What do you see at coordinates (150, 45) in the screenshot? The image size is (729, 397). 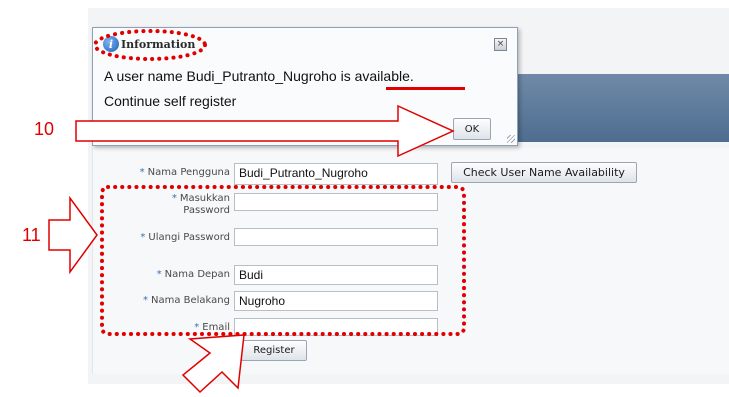 I see `annotation-dotted-ellipse-title` at bounding box center [150, 45].